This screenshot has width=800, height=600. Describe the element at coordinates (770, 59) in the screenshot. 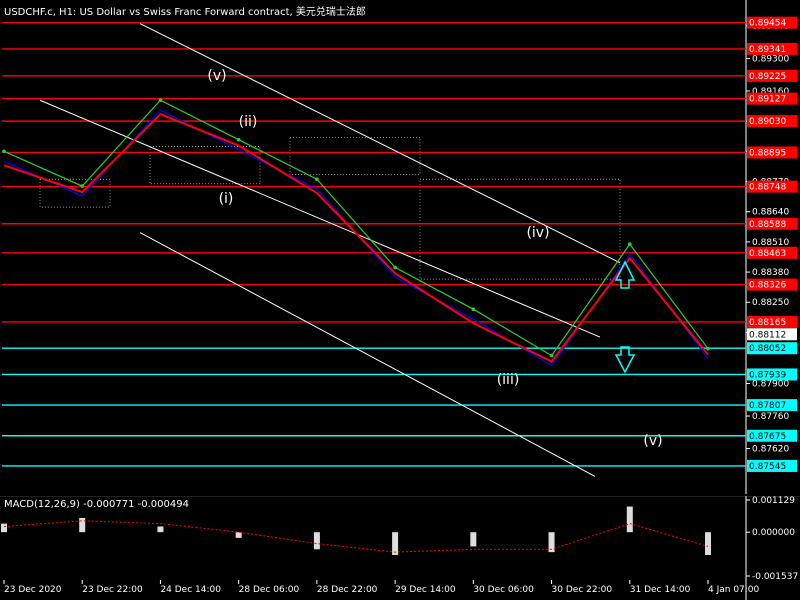

I see `y-tick-label: 0.89300` at that location.